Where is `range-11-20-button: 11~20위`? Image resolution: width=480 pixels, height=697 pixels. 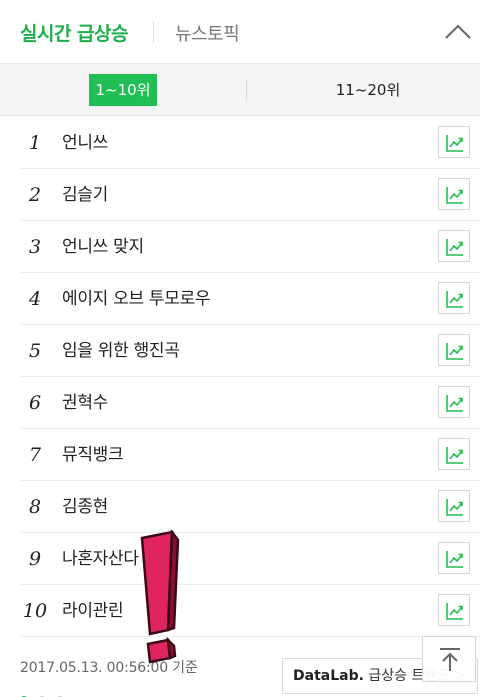
range-11-20-button: 11~20위 is located at coordinates (368, 90).